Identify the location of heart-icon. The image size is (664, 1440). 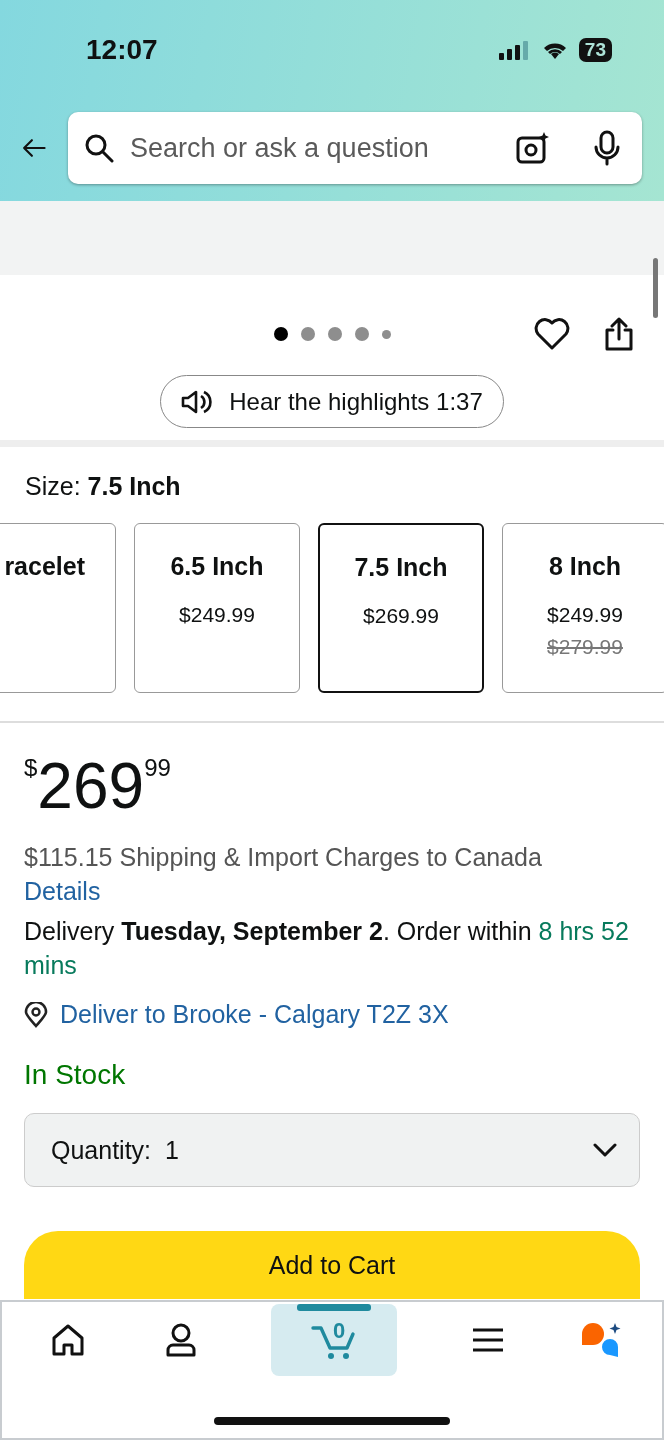
(552, 334).